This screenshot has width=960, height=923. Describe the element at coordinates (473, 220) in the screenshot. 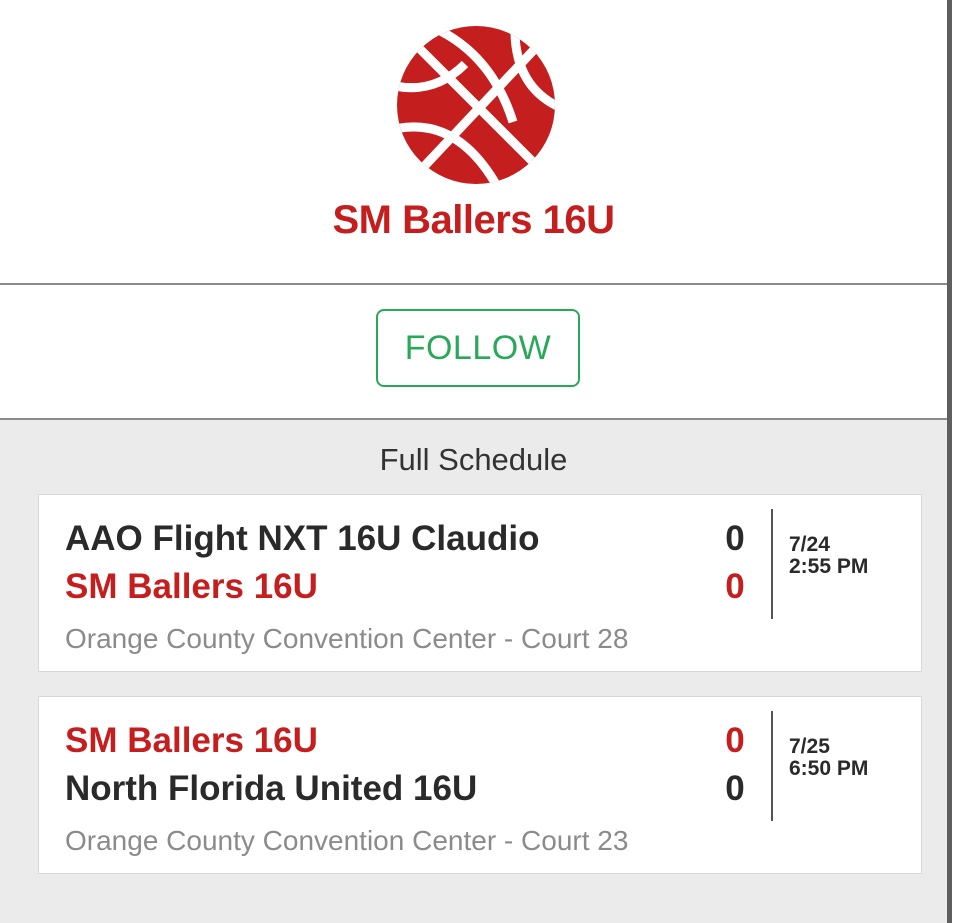

I see `team-title: SM Ballers 16U` at that location.